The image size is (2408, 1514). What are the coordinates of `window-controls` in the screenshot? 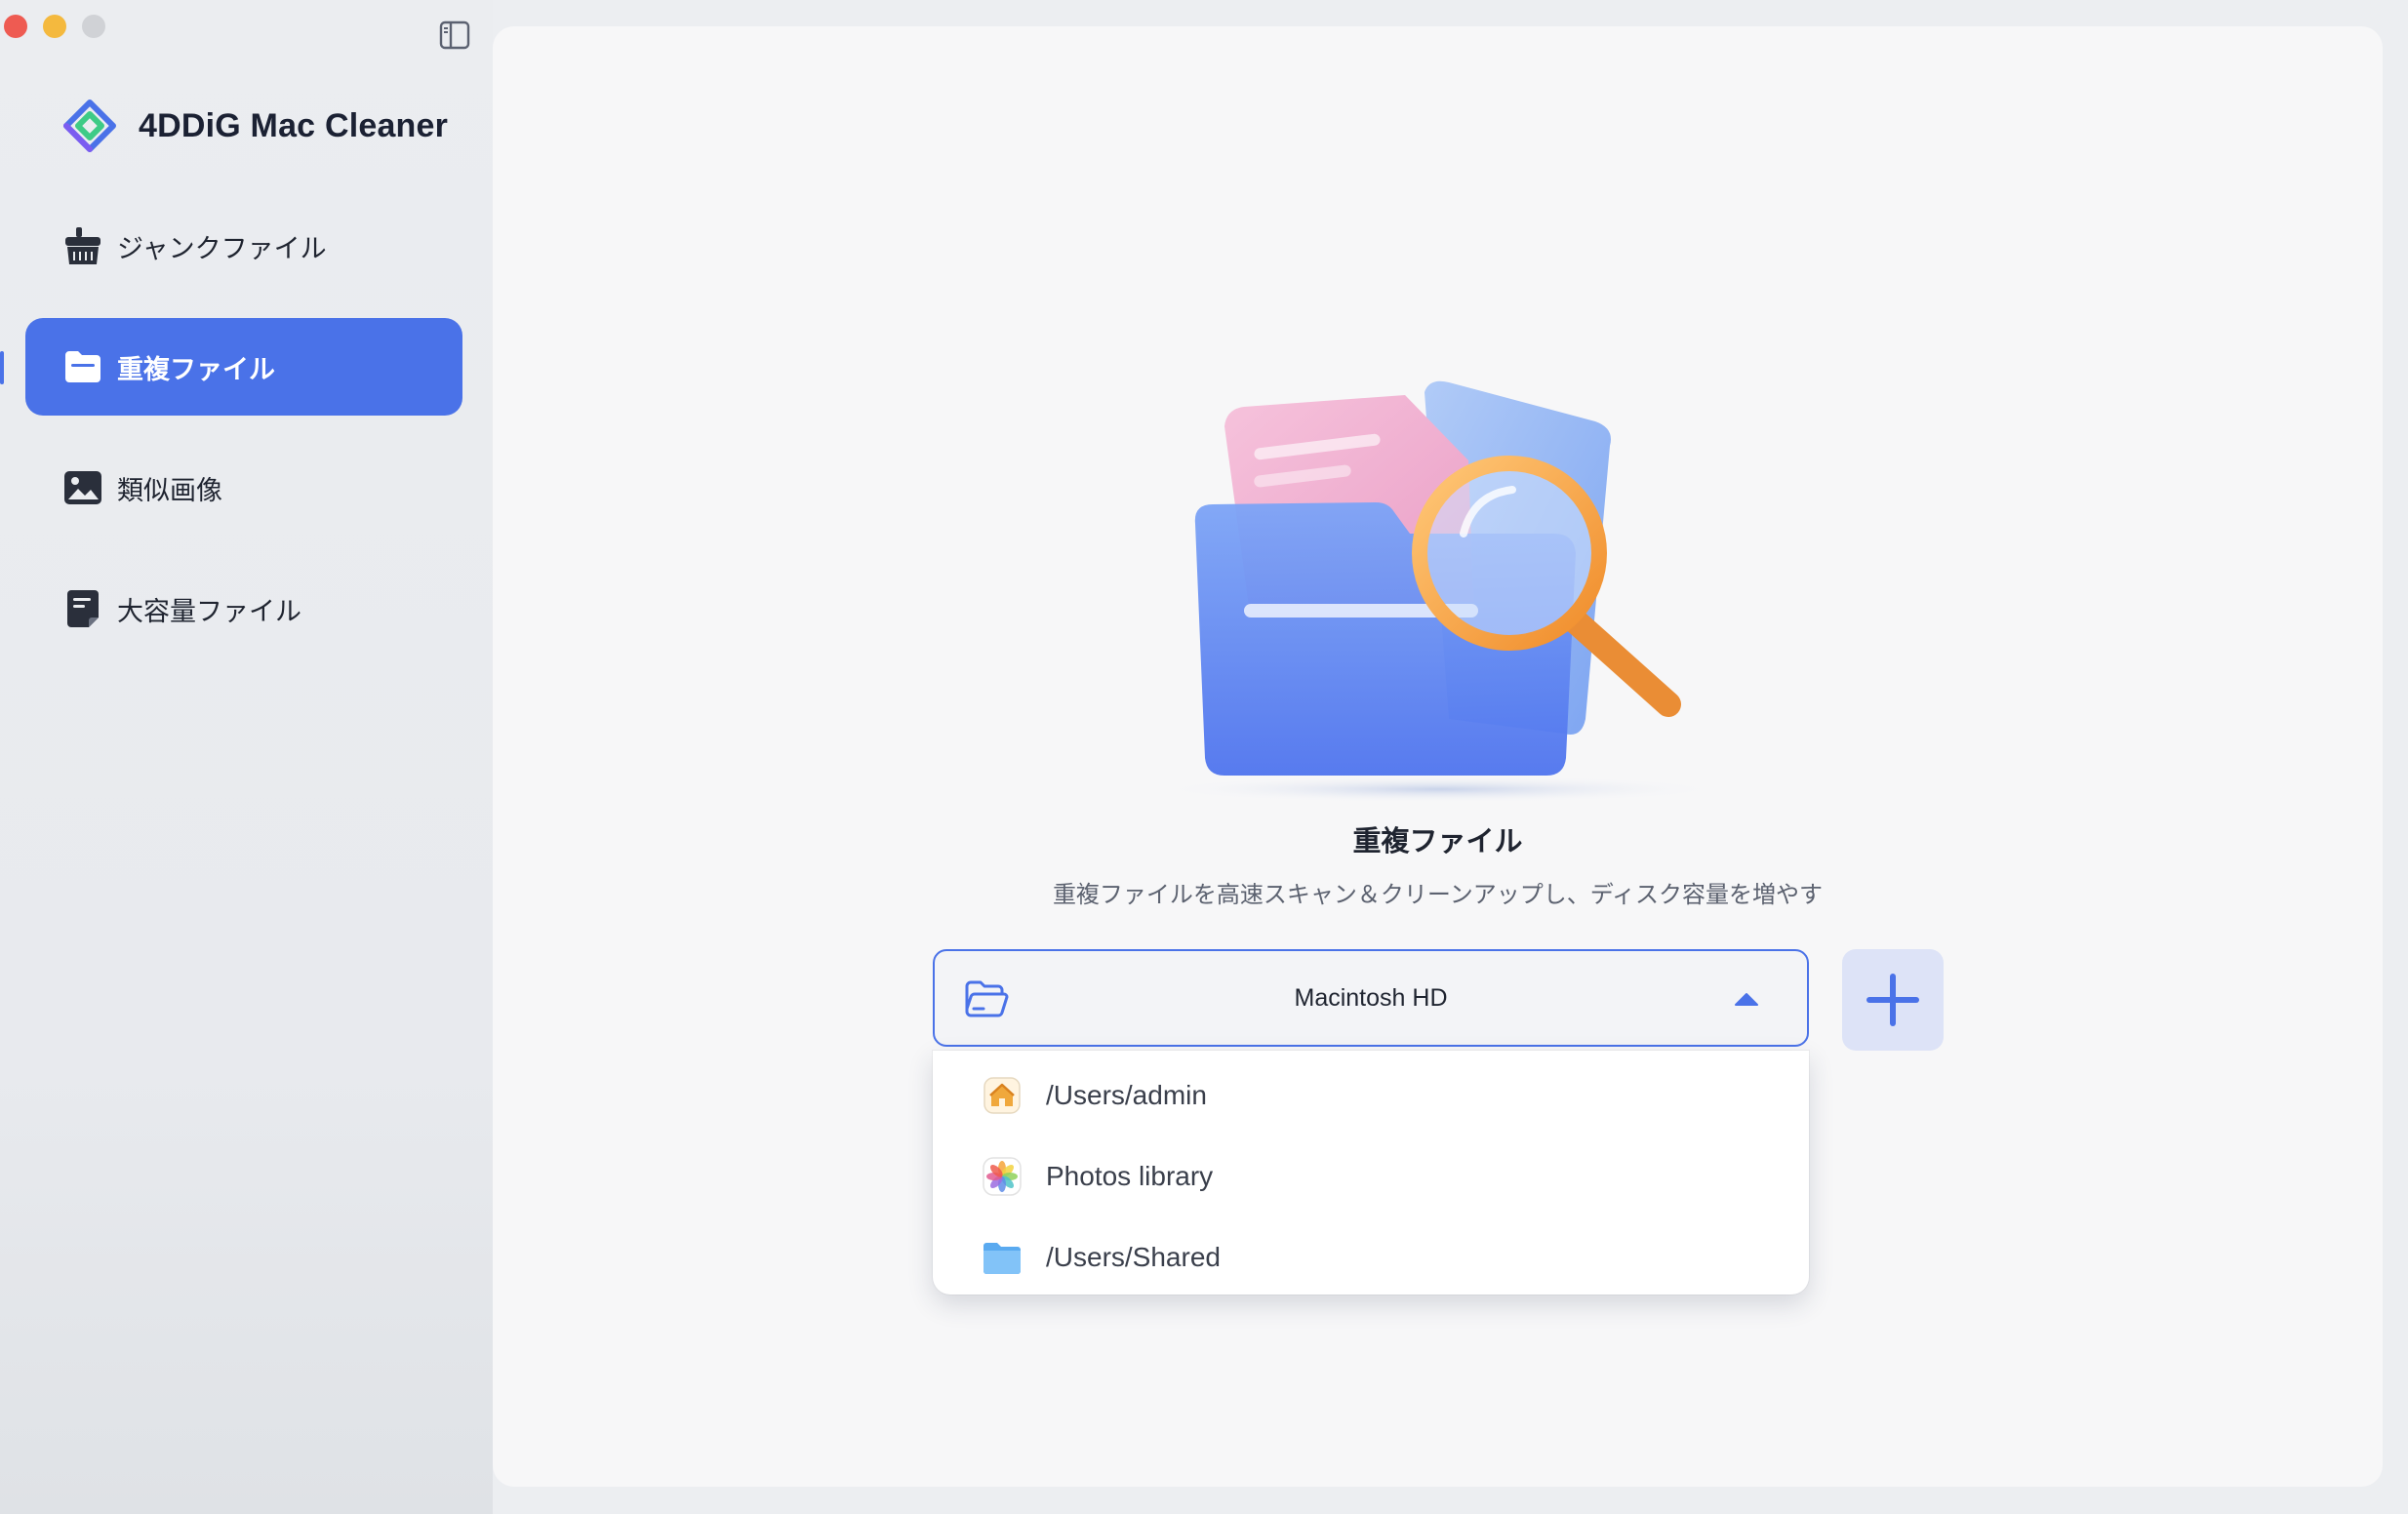 It's located at (54, 27).